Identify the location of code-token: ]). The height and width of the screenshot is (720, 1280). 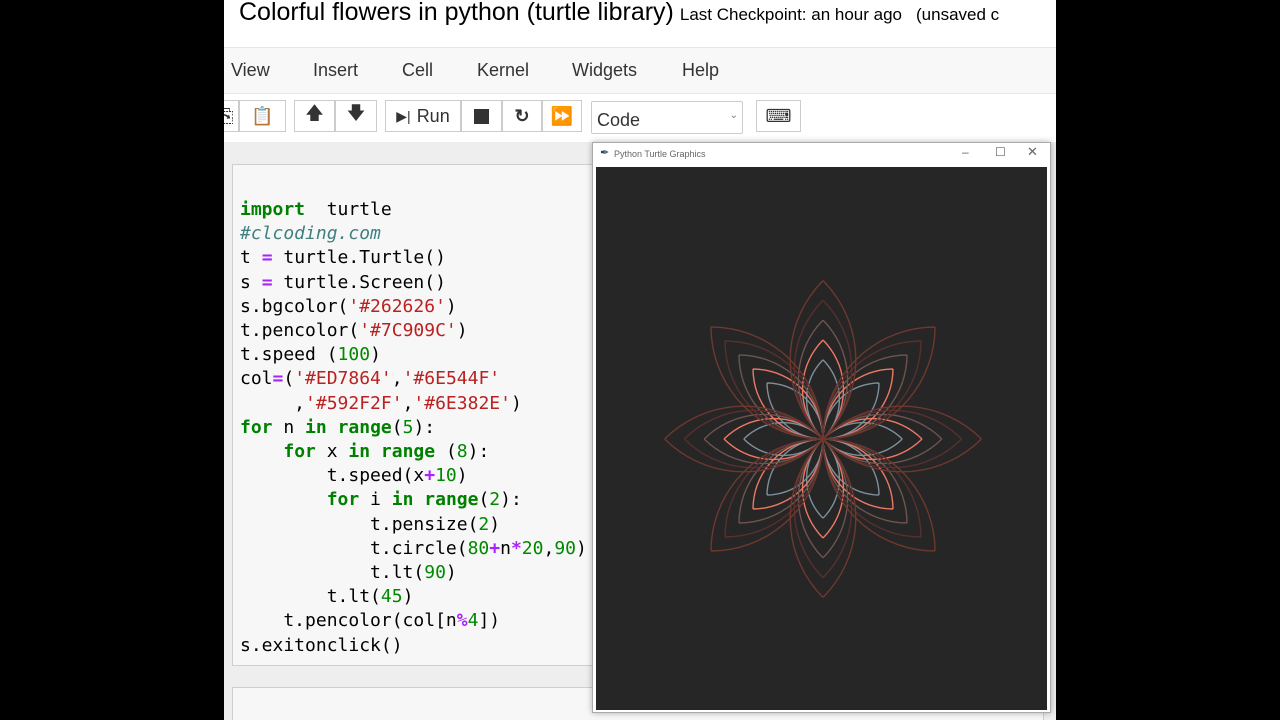
(489, 621).